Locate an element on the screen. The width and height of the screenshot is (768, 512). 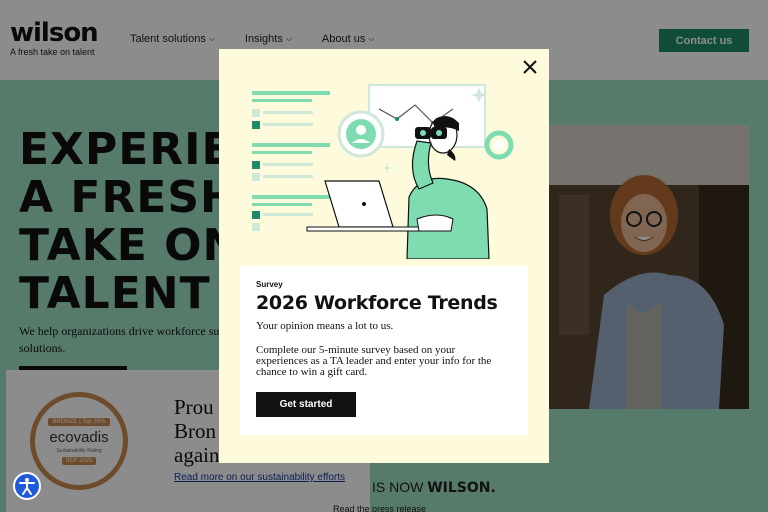
survey-illustration is located at coordinates (383, 171).